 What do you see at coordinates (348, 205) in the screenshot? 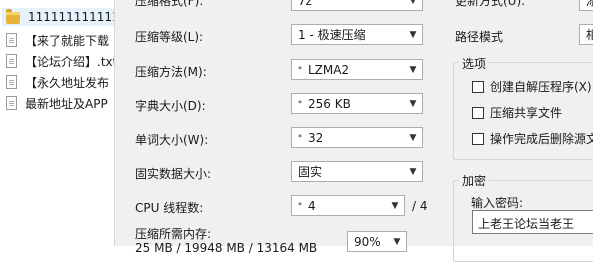
I see `cpu-threads-select: * 4 ▼` at bounding box center [348, 205].